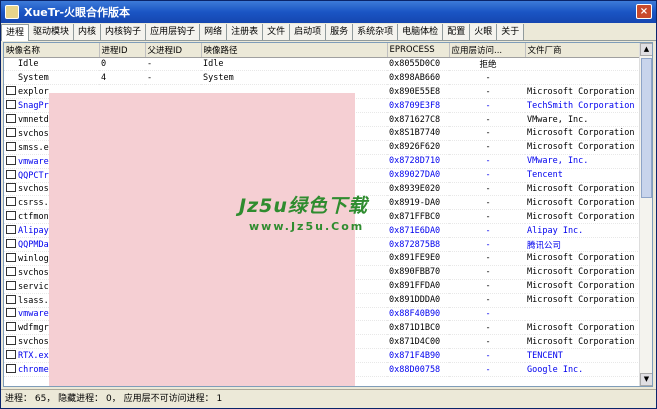  Describe the element at coordinates (558, 161) in the screenshot. I see `cell-text: VMware, Inc.` at that location.